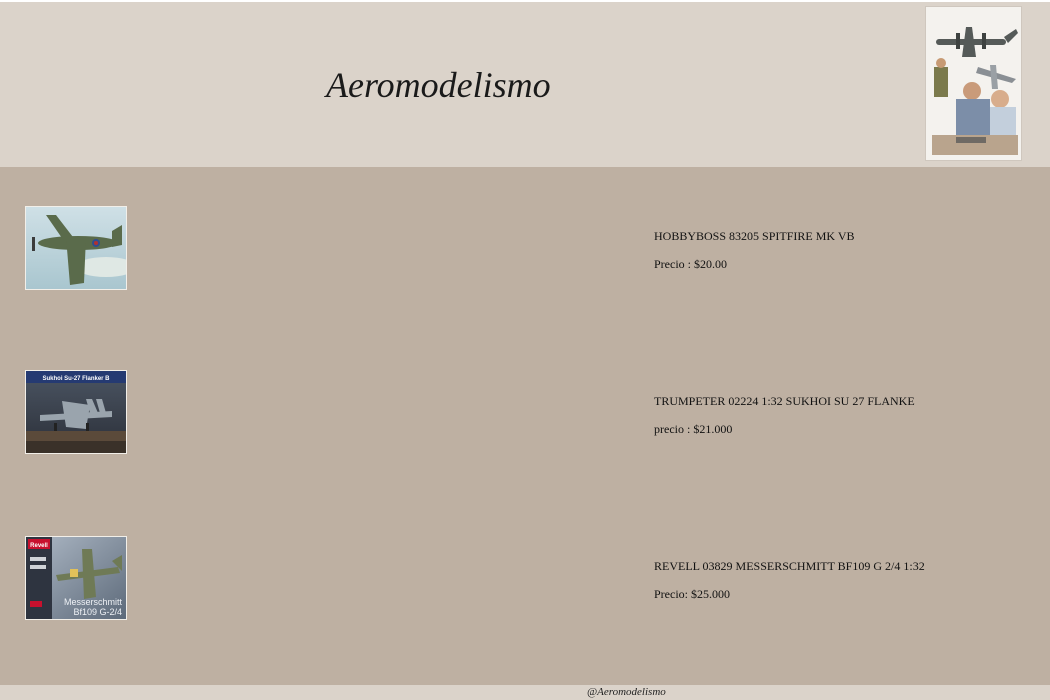 The width and height of the screenshot is (1050, 700). What do you see at coordinates (525, 692) in the screenshot?
I see `site-footer: @Aeromodelismo` at bounding box center [525, 692].